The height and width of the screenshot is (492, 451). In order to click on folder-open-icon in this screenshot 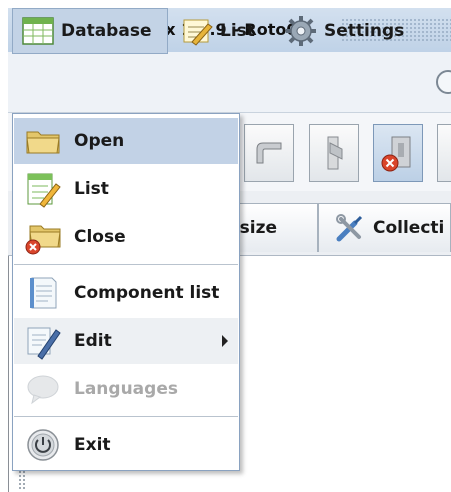, I will do `click(43, 142)`.